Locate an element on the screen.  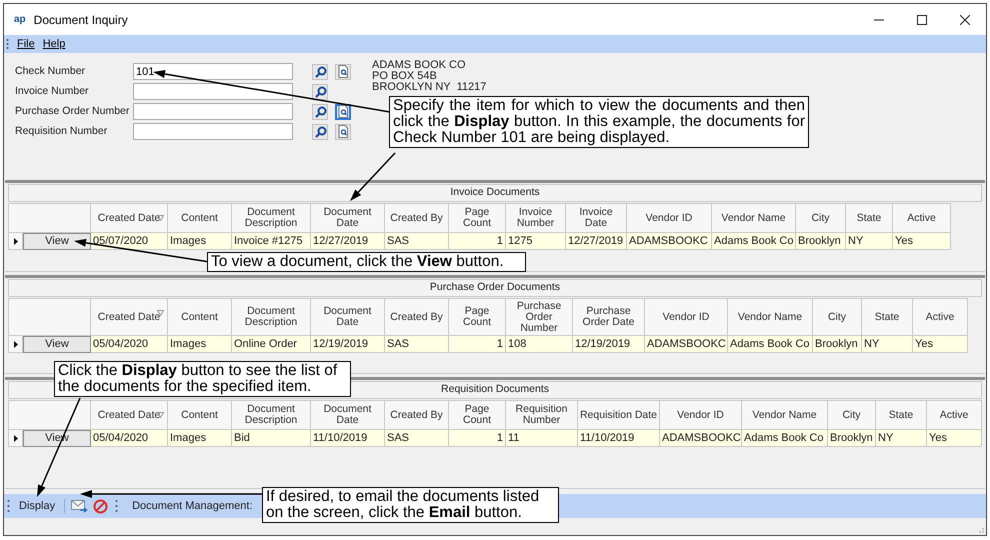
cancel-button is located at coordinates (100, 506).